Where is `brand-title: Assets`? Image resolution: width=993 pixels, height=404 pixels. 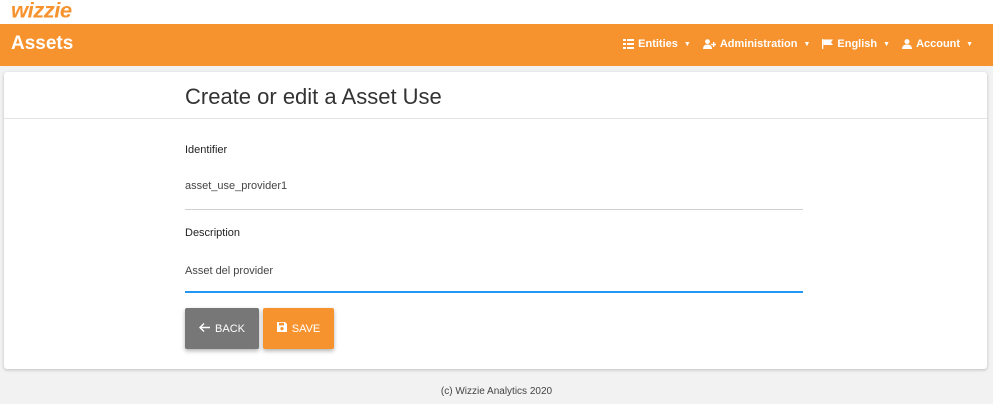
brand-title: Assets is located at coordinates (42, 44).